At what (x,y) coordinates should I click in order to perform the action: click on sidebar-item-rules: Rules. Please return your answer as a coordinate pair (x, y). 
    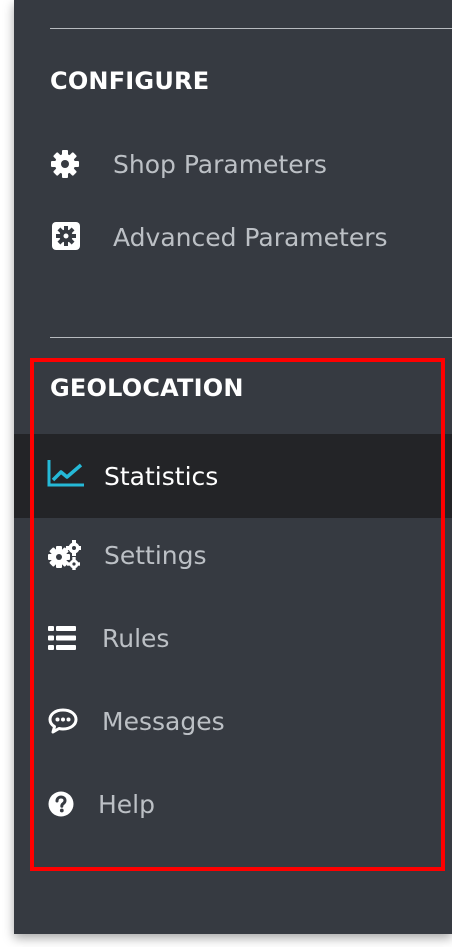
    Looking at the image, I should click on (233, 638).